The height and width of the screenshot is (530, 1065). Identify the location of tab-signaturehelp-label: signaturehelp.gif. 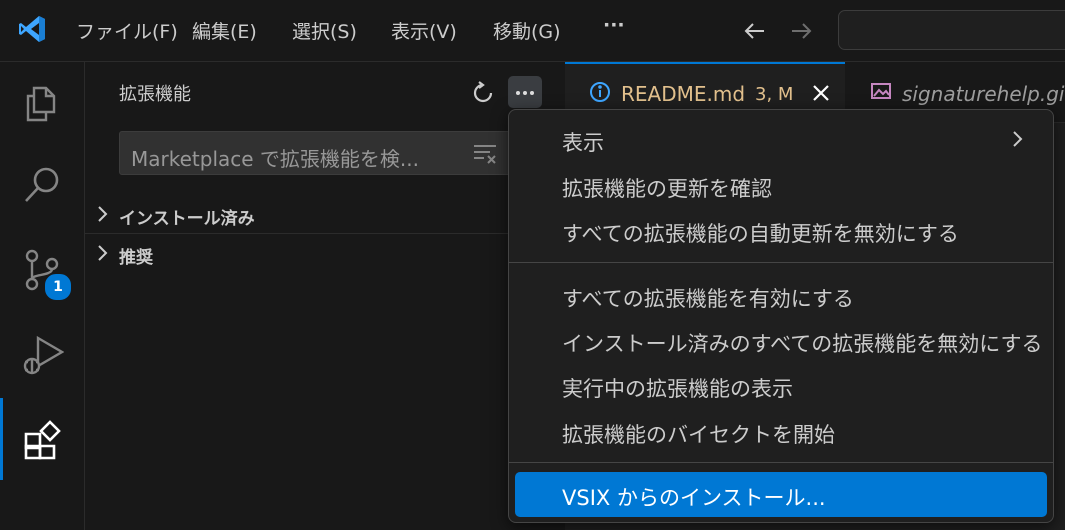
(983, 94).